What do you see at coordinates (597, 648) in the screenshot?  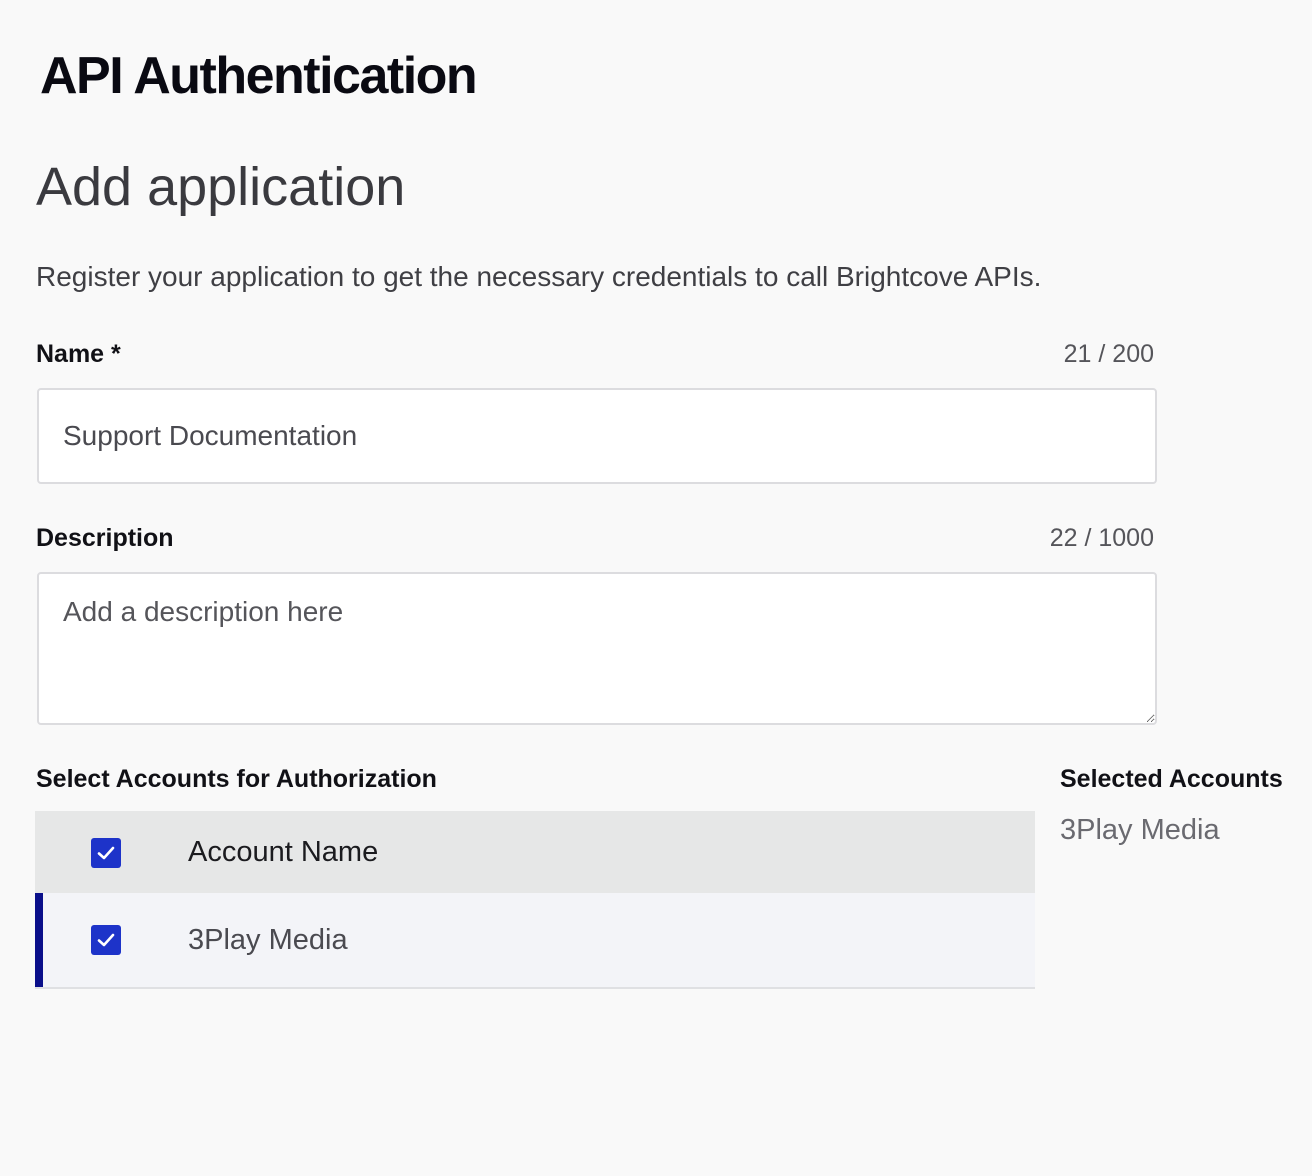 I see `description-textarea` at bounding box center [597, 648].